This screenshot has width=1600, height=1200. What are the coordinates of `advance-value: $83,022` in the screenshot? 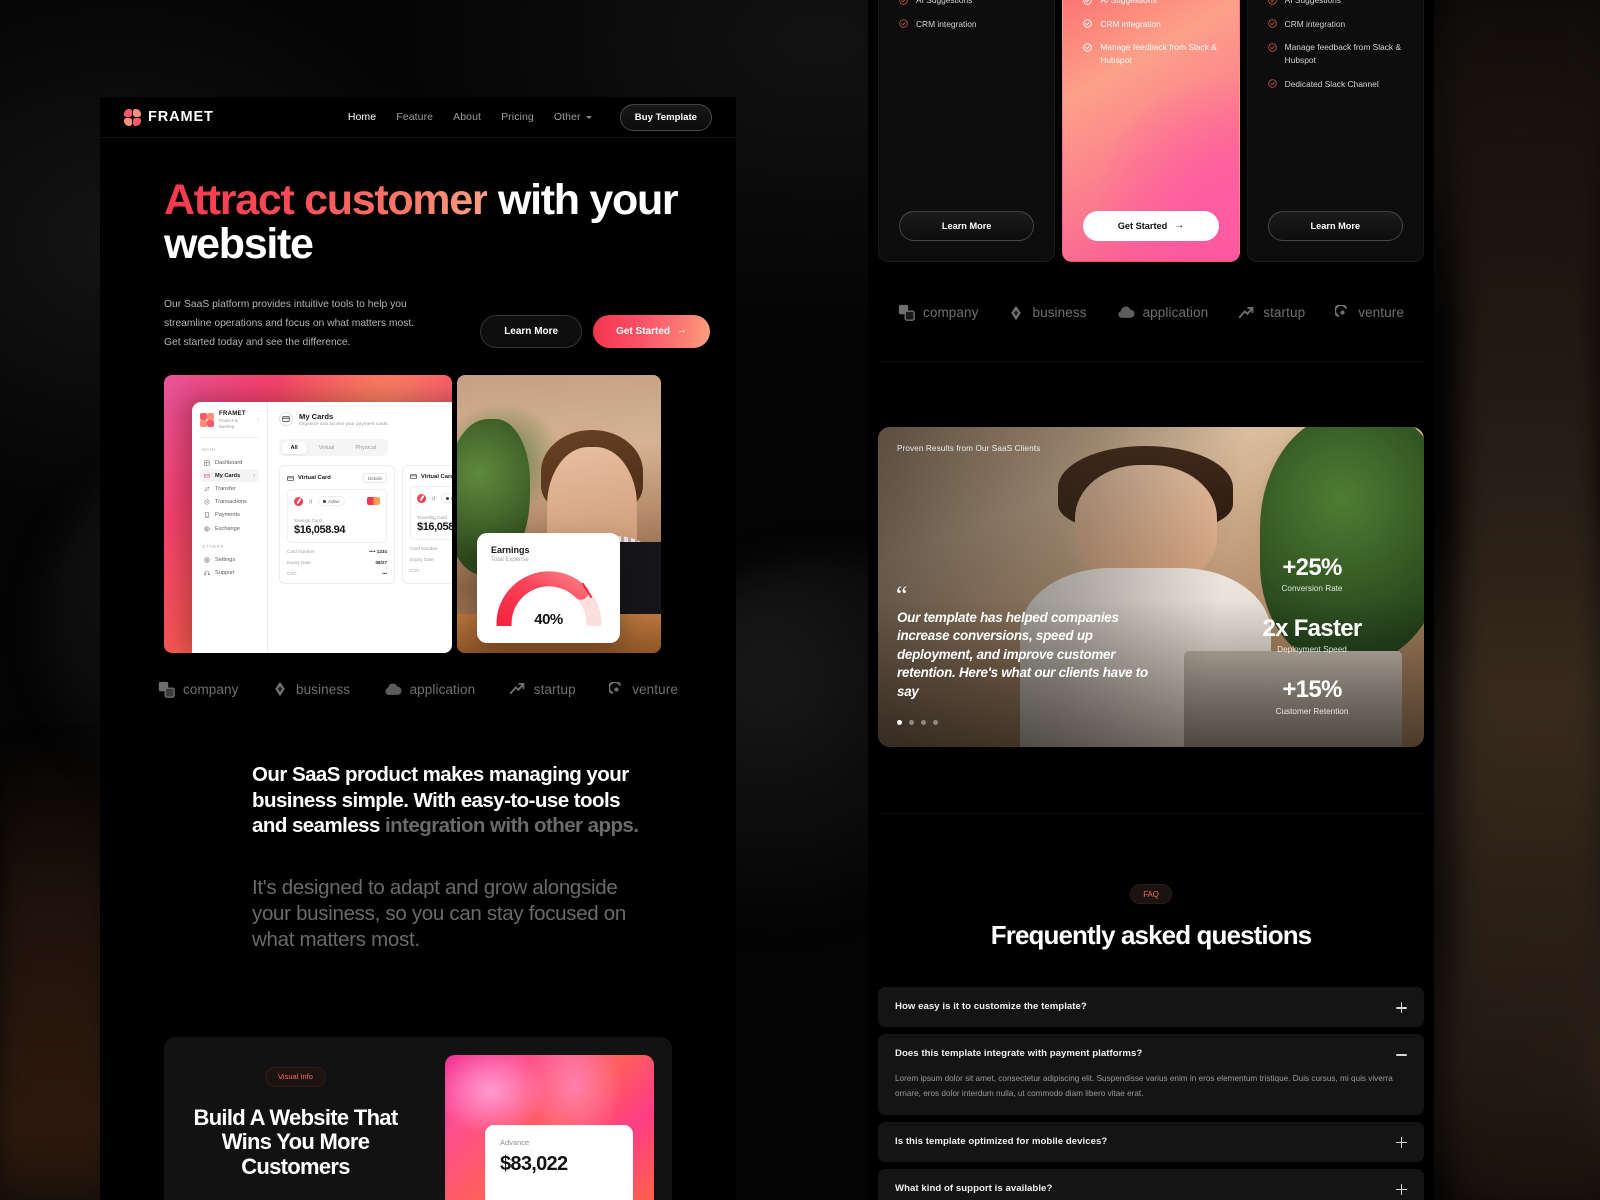 It's located at (534, 1163).